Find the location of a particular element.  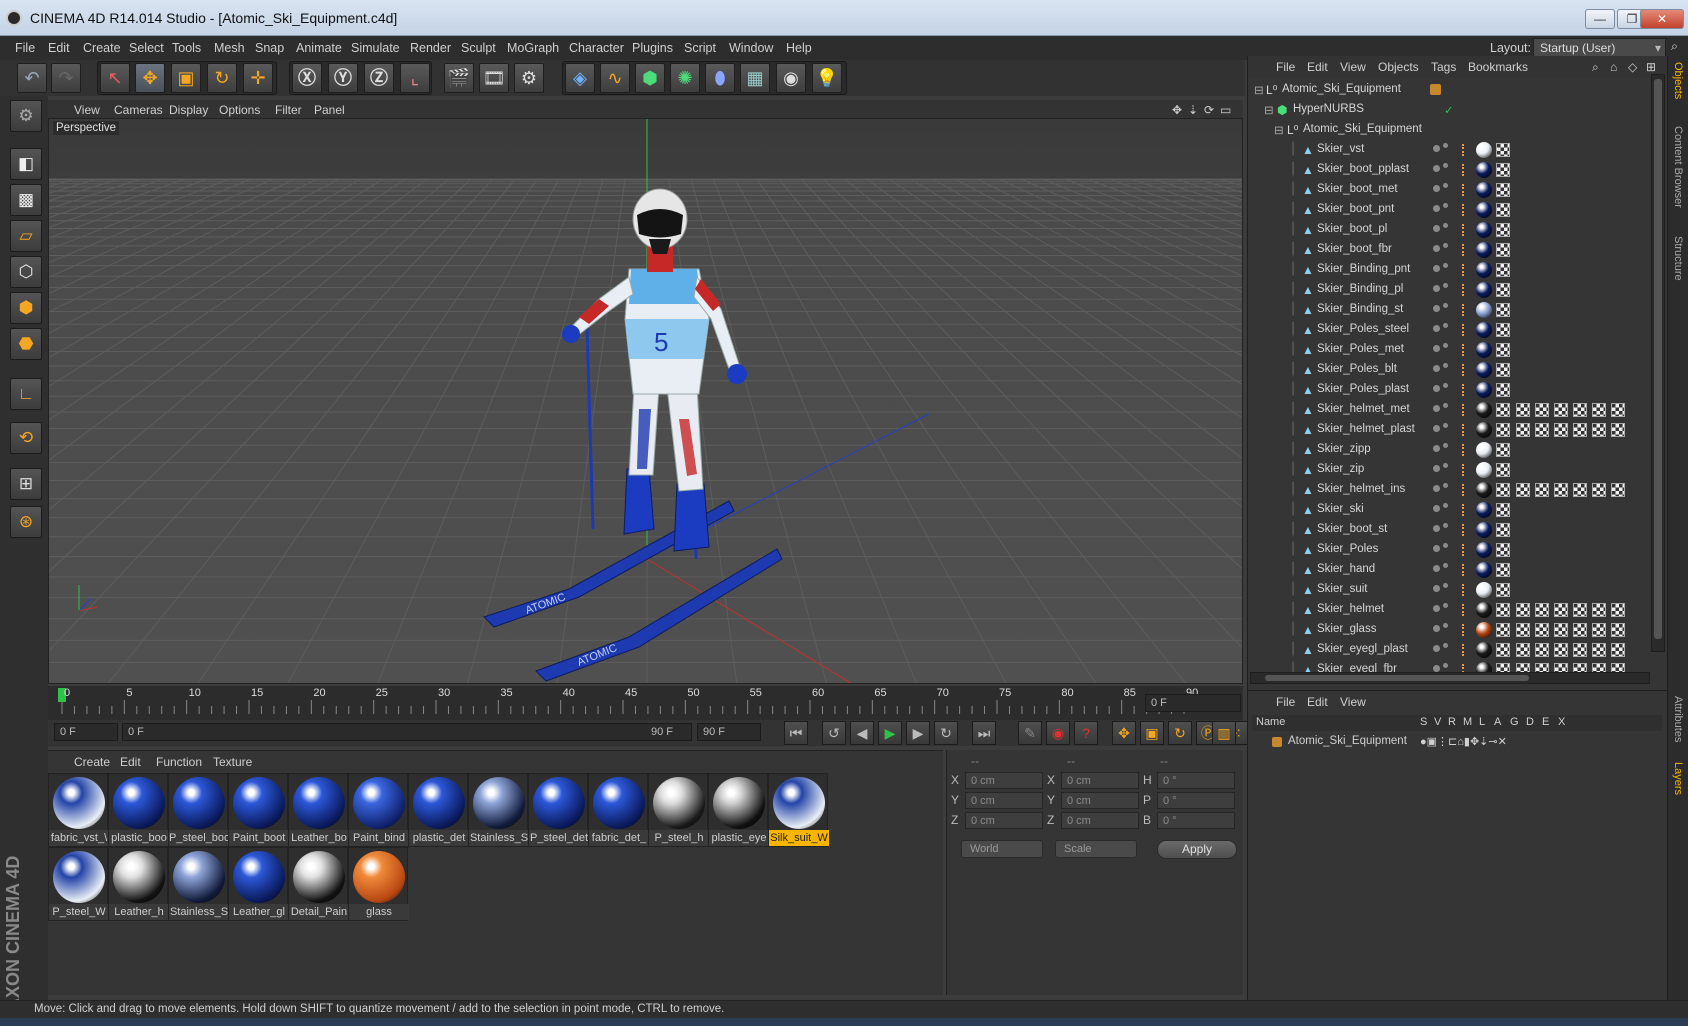

object-row: │ ▲ Skier_boot_fbr is located at coordinates (1449, 250).